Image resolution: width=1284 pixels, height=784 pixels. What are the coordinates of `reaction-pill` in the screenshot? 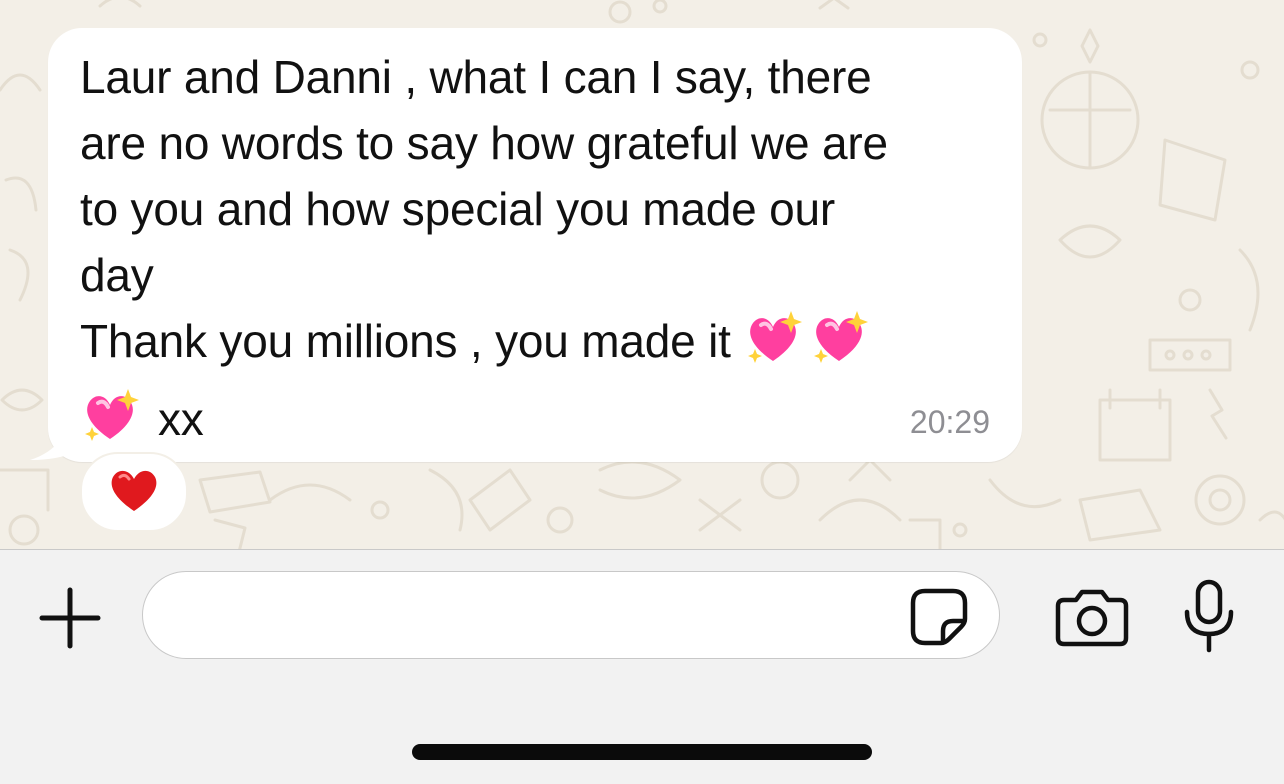 It's located at (134, 492).